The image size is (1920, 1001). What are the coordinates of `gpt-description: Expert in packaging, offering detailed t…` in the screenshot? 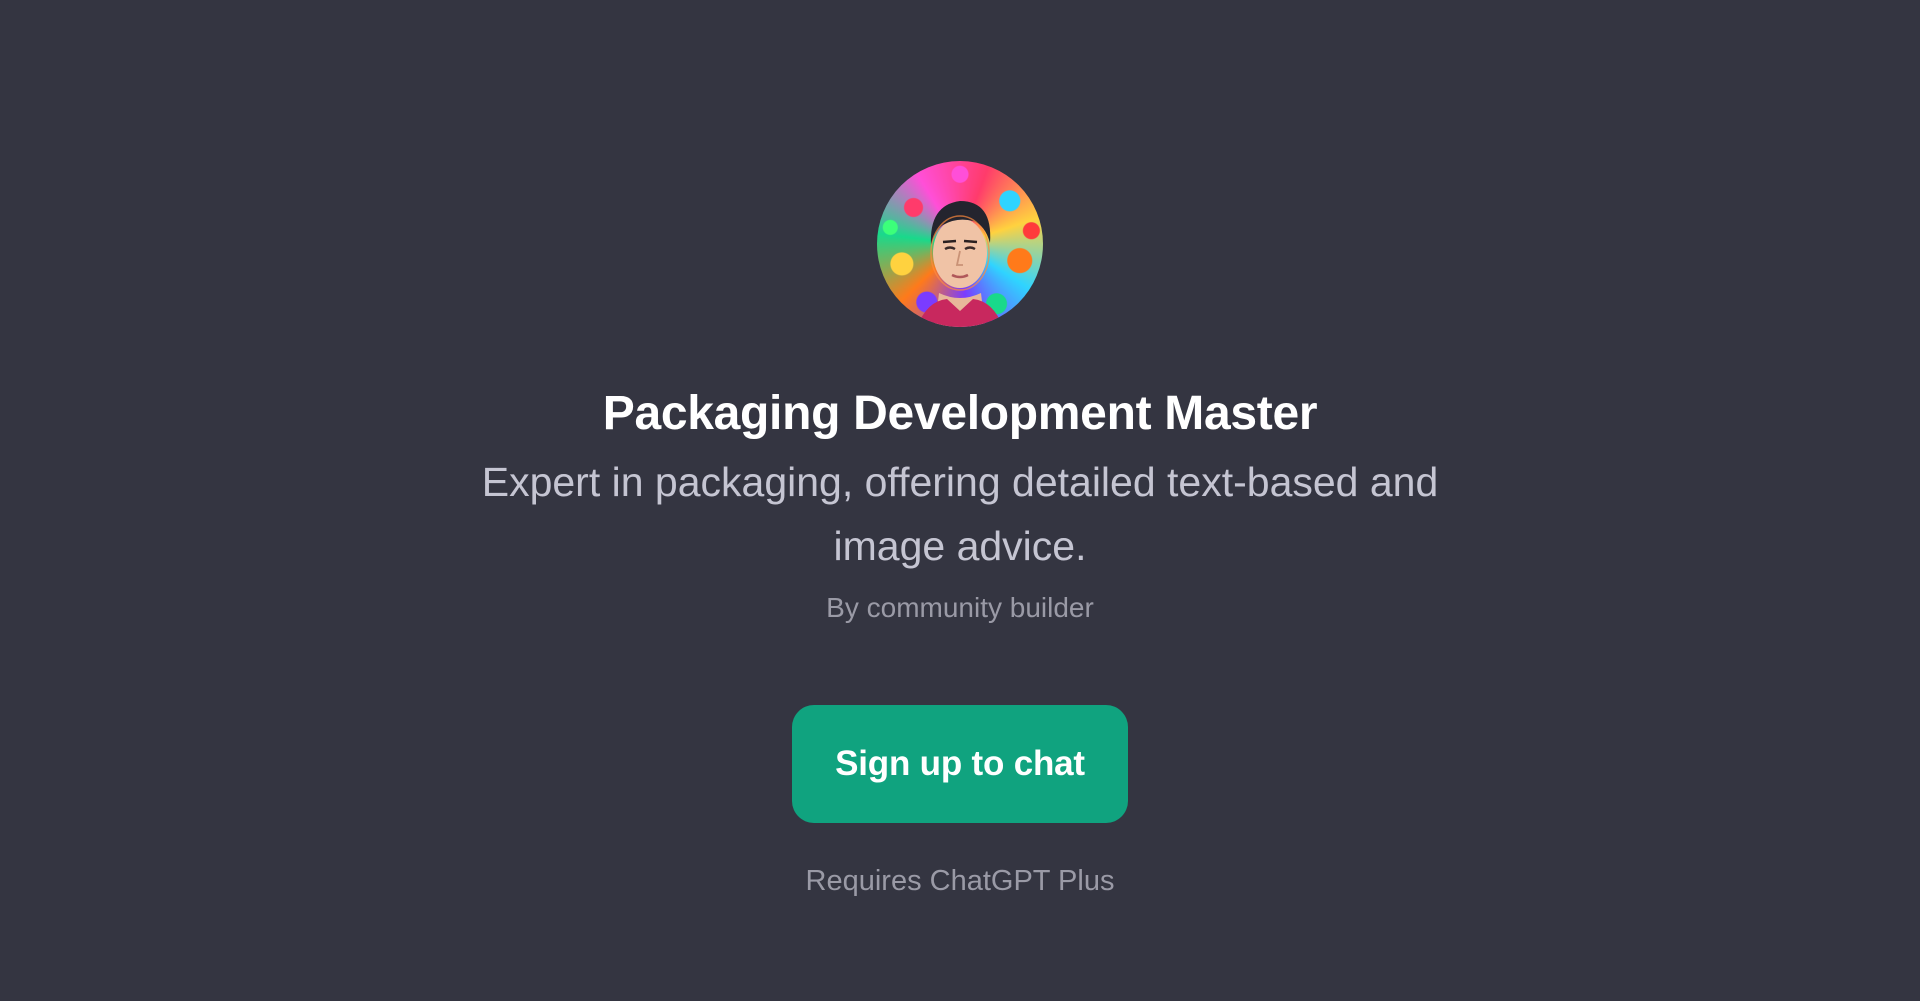 It's located at (960, 514).